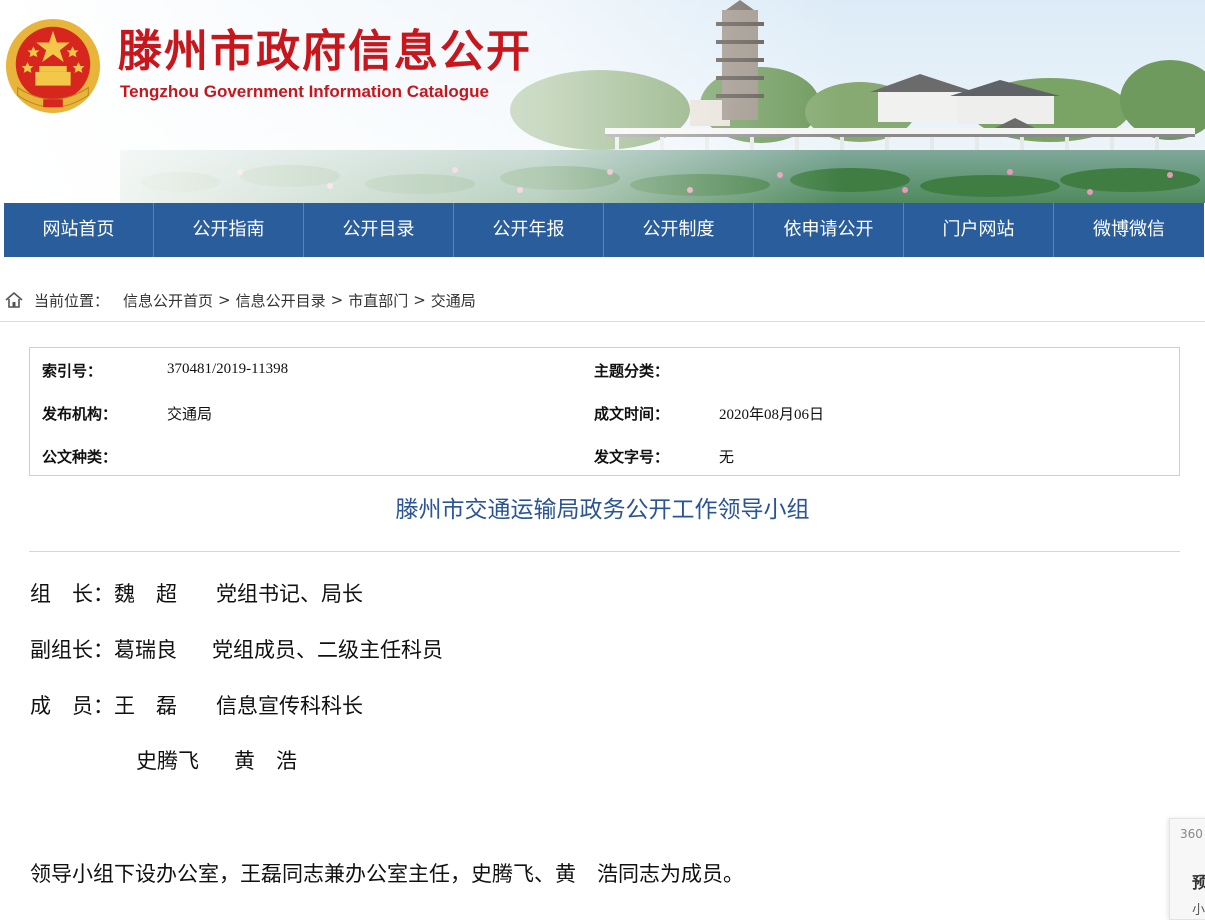 The height and width of the screenshot is (920, 1205). What do you see at coordinates (602, 510) in the screenshot?
I see `article-title: 滕州市交通运输局政务公开工作领导小组` at bounding box center [602, 510].